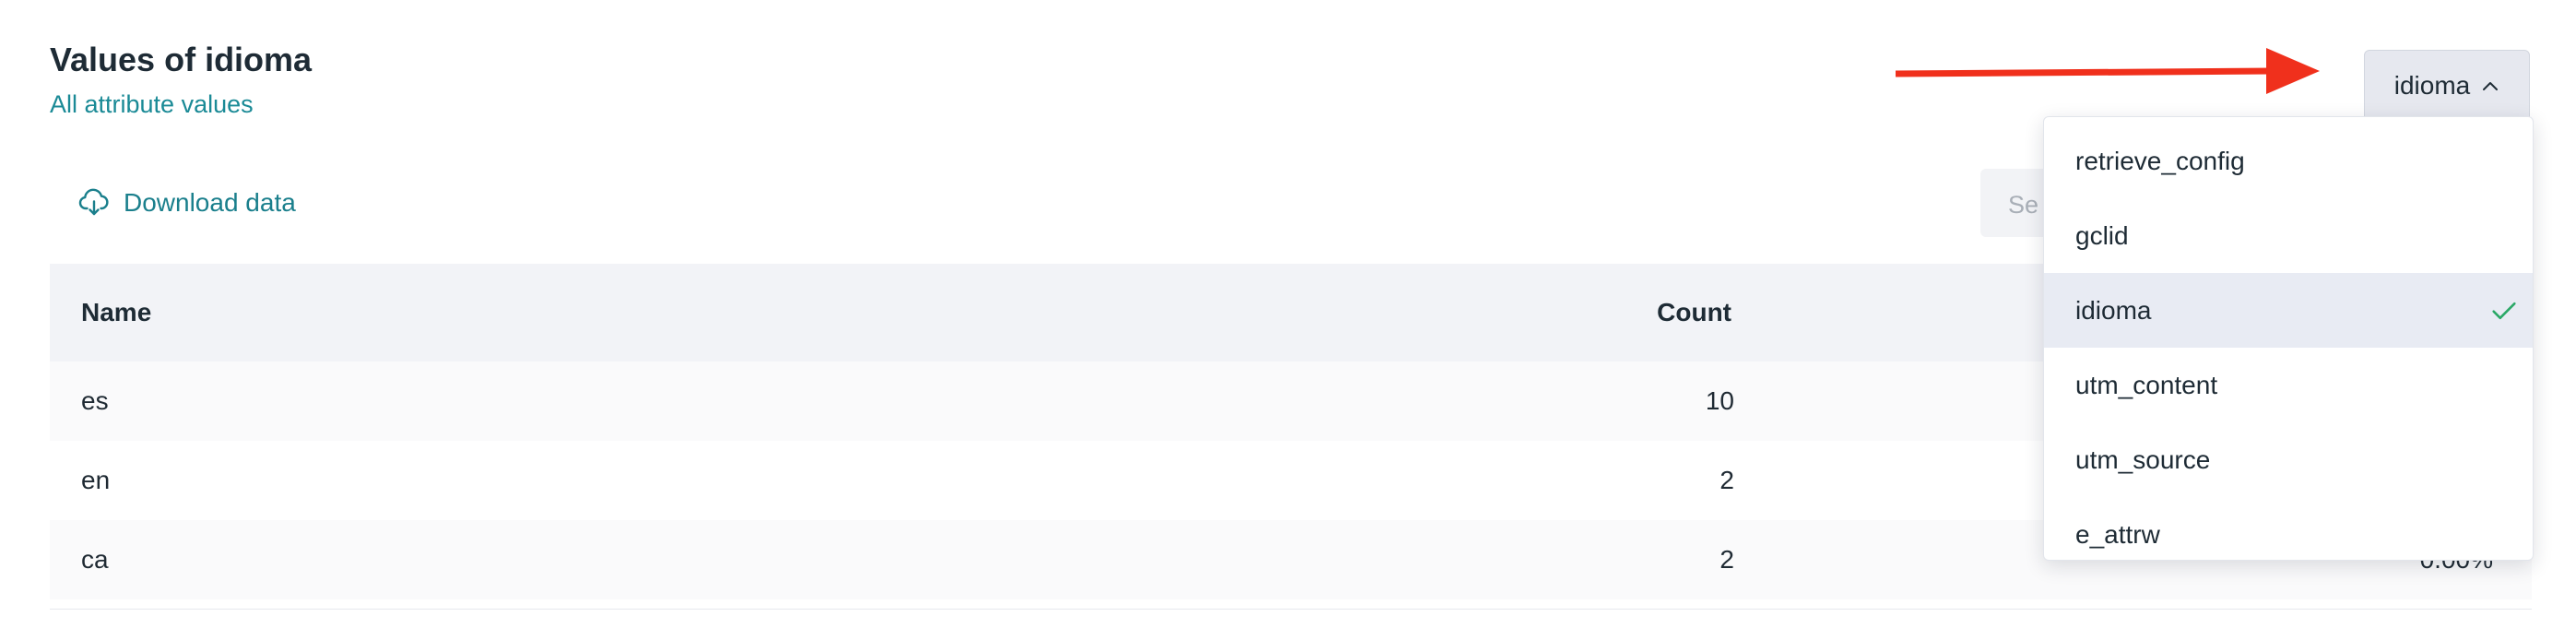 This screenshot has width=2576, height=640. What do you see at coordinates (2146, 384) in the screenshot?
I see `option-label: utm_content` at bounding box center [2146, 384].